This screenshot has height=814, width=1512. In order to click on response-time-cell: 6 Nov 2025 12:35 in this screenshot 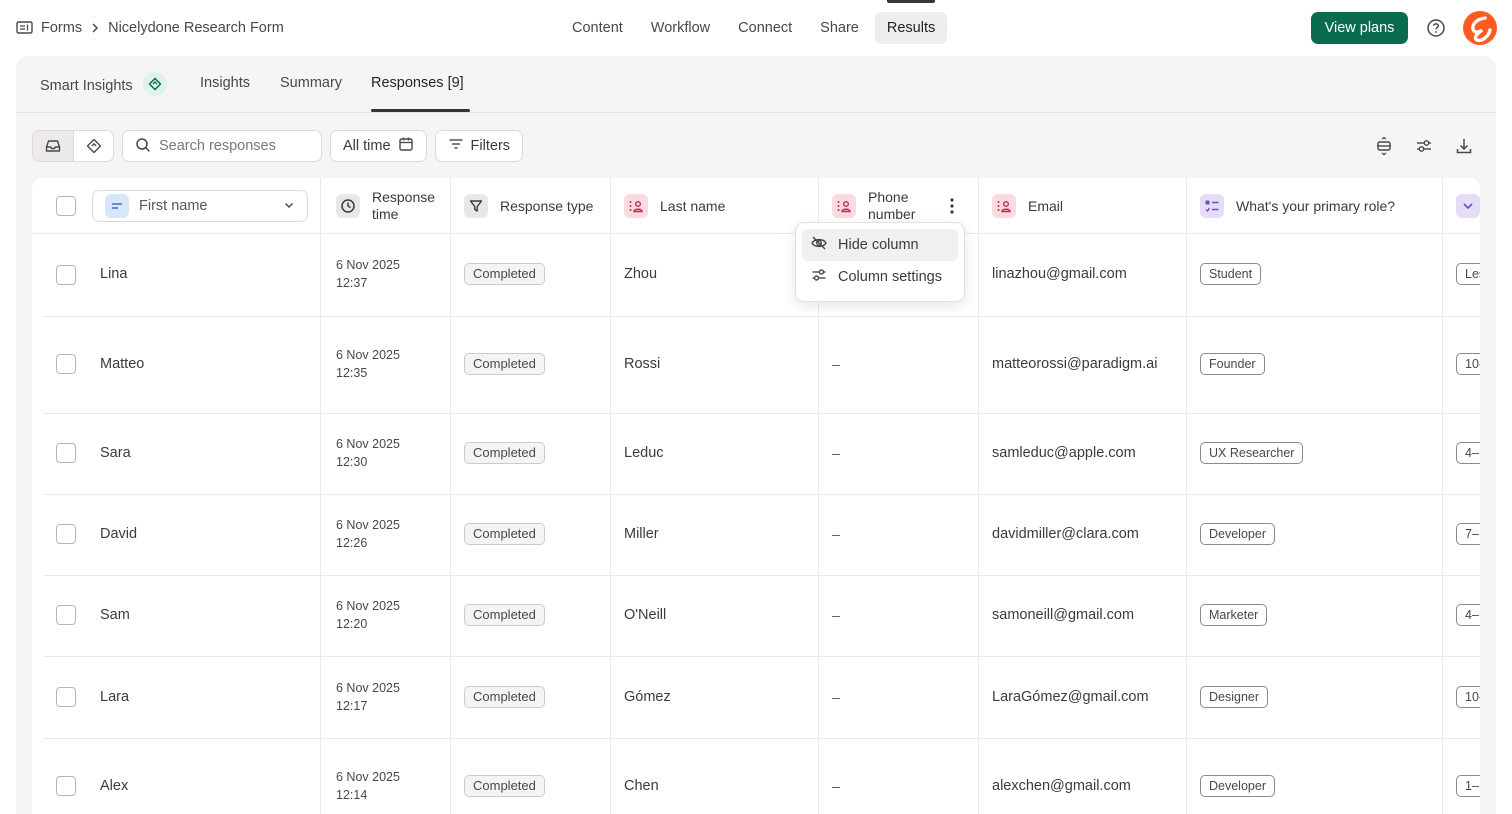, I will do `click(368, 364)`.